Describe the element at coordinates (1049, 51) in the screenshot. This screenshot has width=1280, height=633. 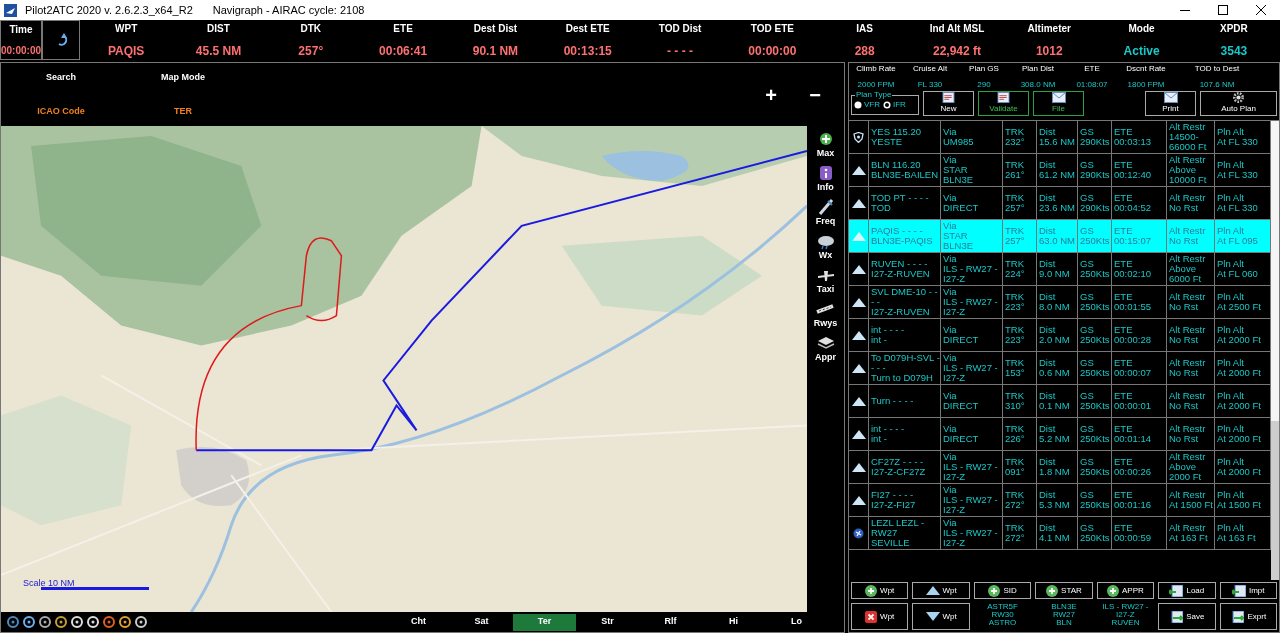
I see `readout-value: 1012` at that location.